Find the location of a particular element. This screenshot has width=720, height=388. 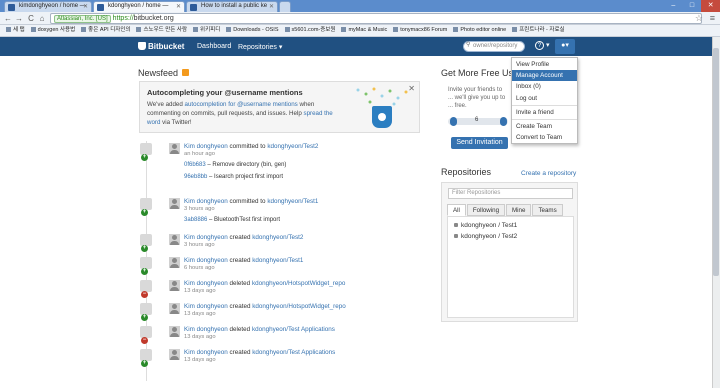

bookmark-item: doxygen 사용법 is located at coordinates (52, 30).